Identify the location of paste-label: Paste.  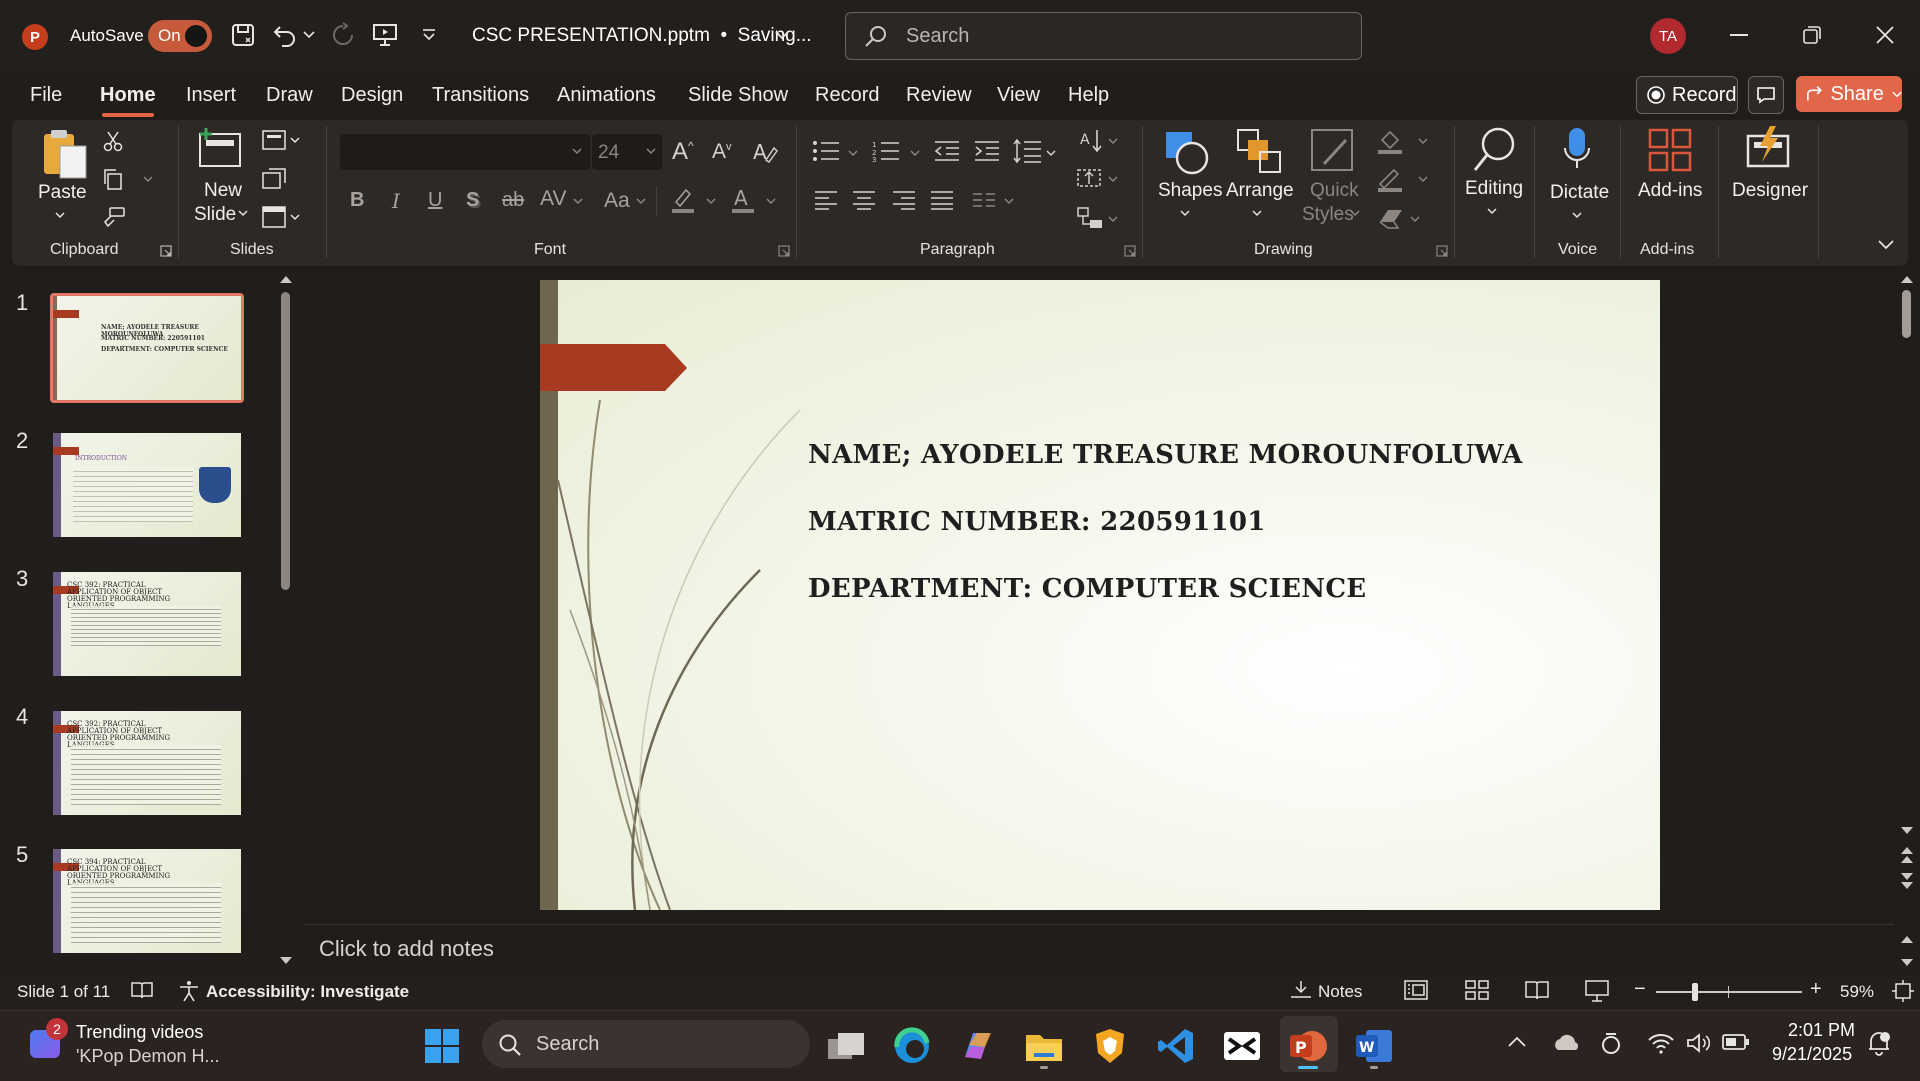
(62, 193).